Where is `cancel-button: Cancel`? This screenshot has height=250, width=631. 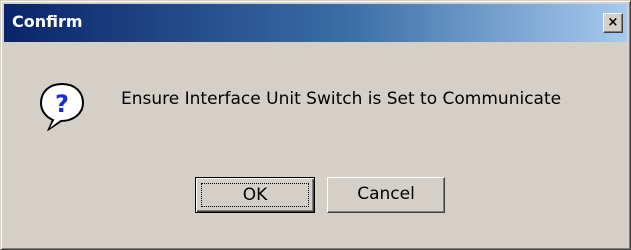
cancel-button: Cancel is located at coordinates (386, 195).